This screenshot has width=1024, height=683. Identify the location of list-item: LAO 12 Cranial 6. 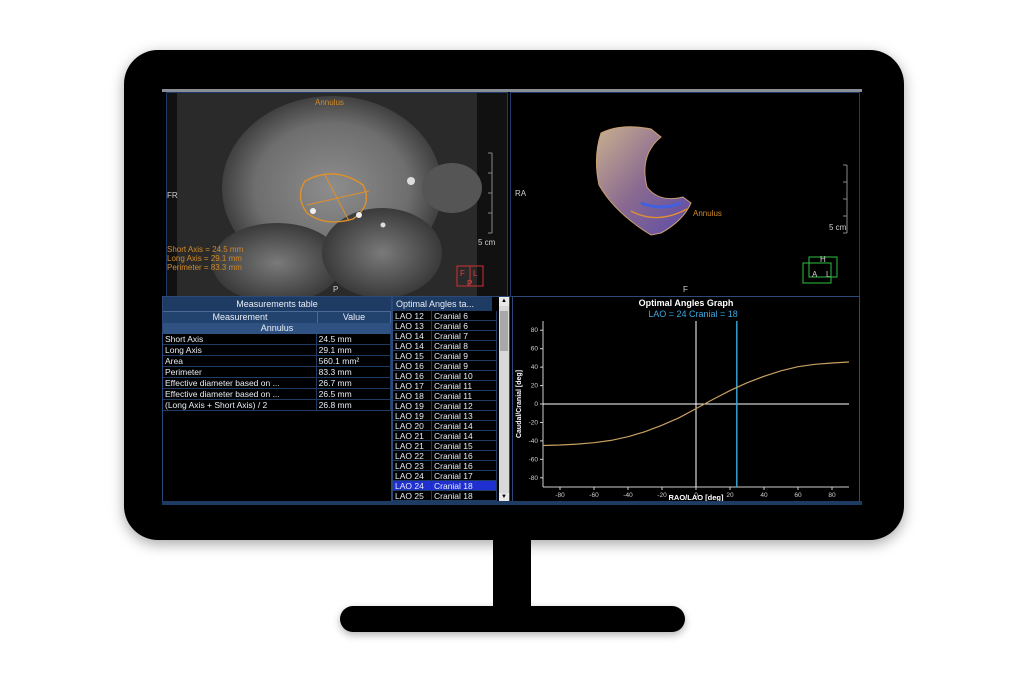
(445, 316).